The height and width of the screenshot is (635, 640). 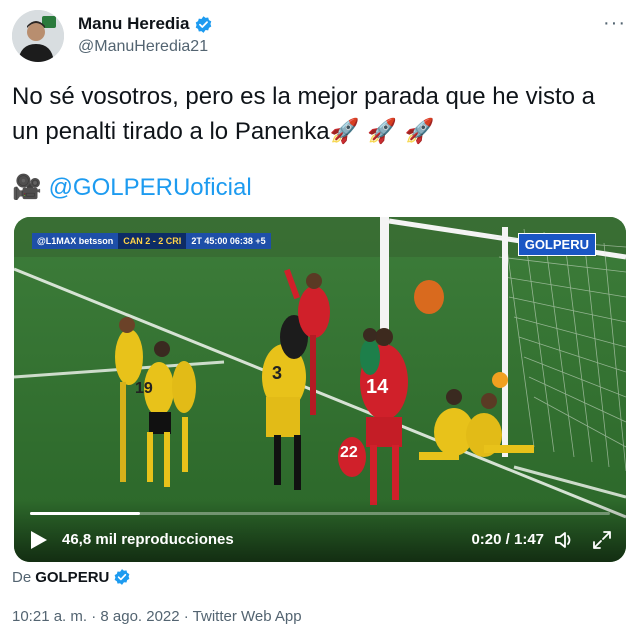 I want to click on author-handle: @ManuHeredia21, so click(x=145, y=47).